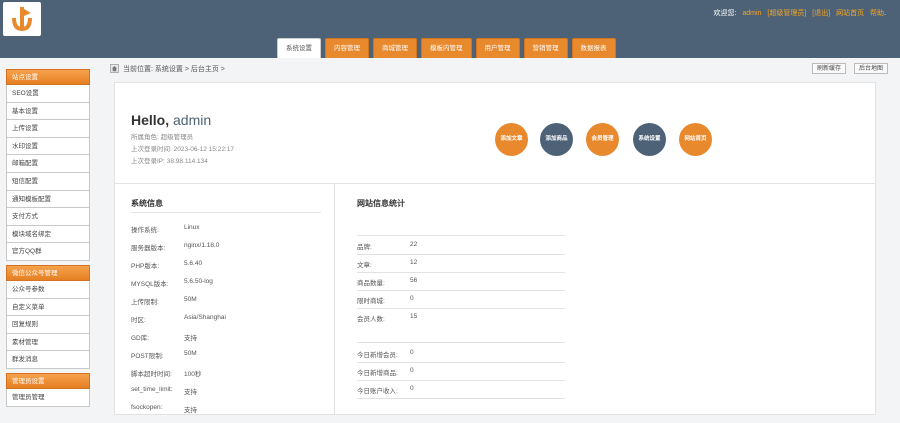 Image resolution: width=900 pixels, height=423 pixels. Describe the element at coordinates (299, 48) in the screenshot. I see `tab-system-settings: 系统设置` at that location.